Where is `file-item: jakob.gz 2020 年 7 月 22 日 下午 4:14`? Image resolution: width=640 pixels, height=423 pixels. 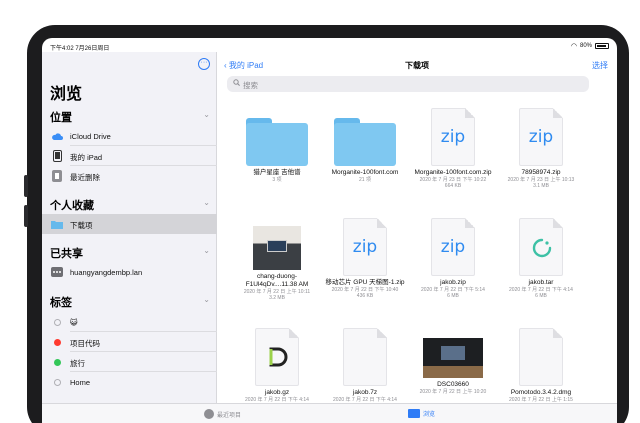 file-item: jakob.gz 2020 年 7 月 22 日 下午 4:14 is located at coordinates (277, 365).